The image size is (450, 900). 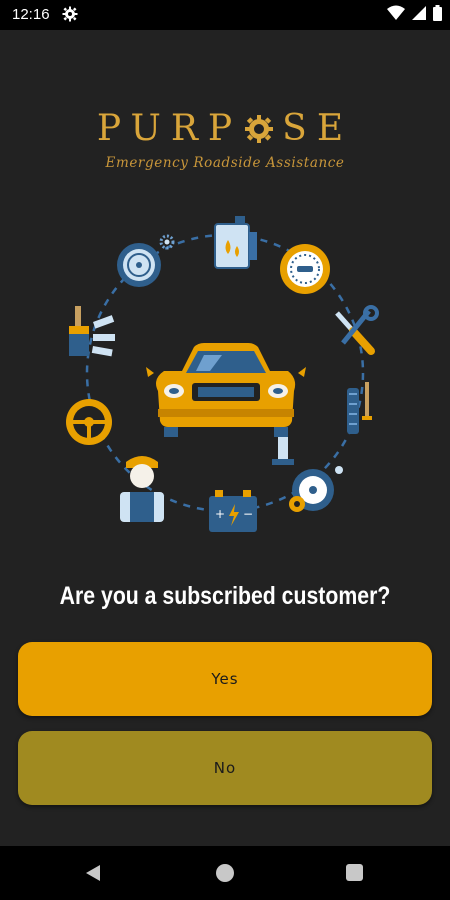 I want to click on tire-jack-icon, so click(x=359, y=408).